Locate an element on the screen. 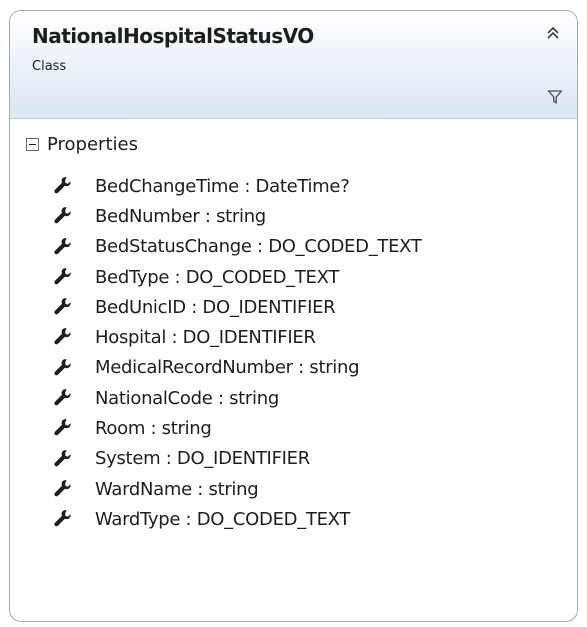 This screenshot has height=627, width=587. property-item: BedNumber : string is located at coordinates (293, 216).